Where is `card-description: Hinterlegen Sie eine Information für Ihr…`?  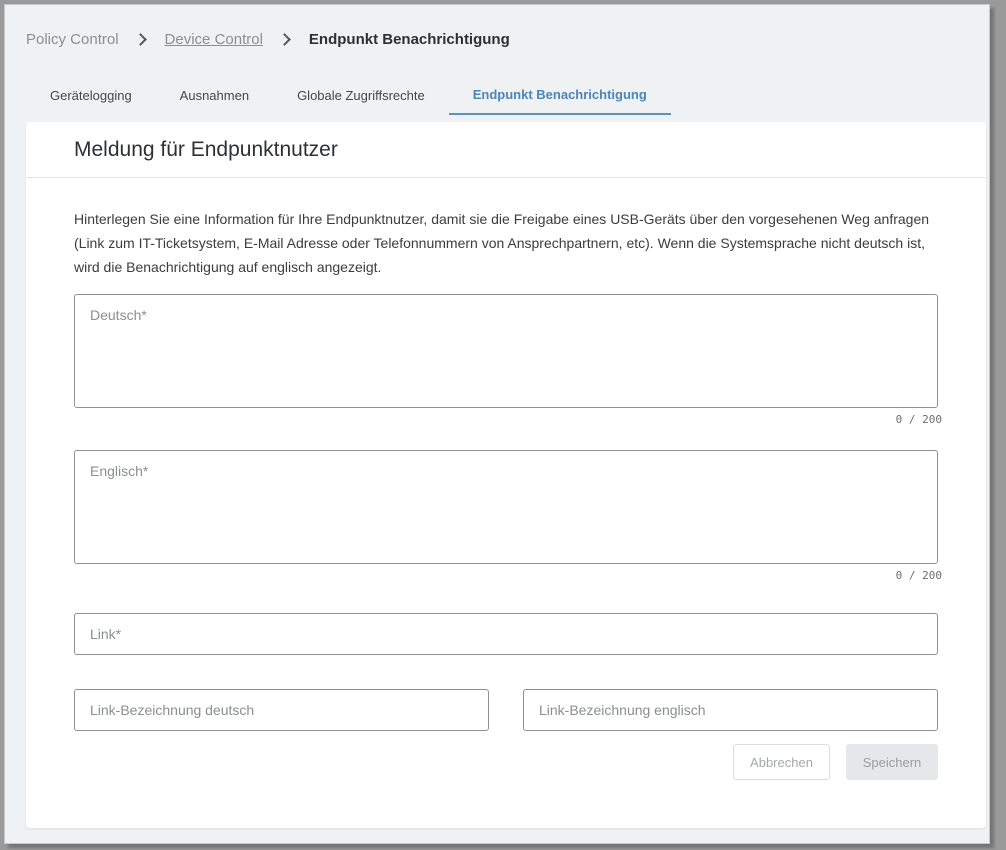
card-description: Hinterlegen Sie eine Information für Ihr… is located at coordinates (502, 243).